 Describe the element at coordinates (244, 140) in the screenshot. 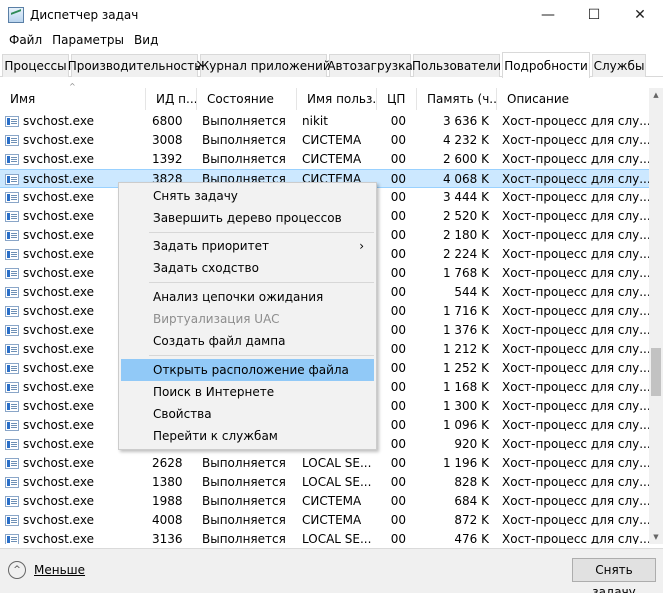

I see `cell-status: Выполняется` at that location.